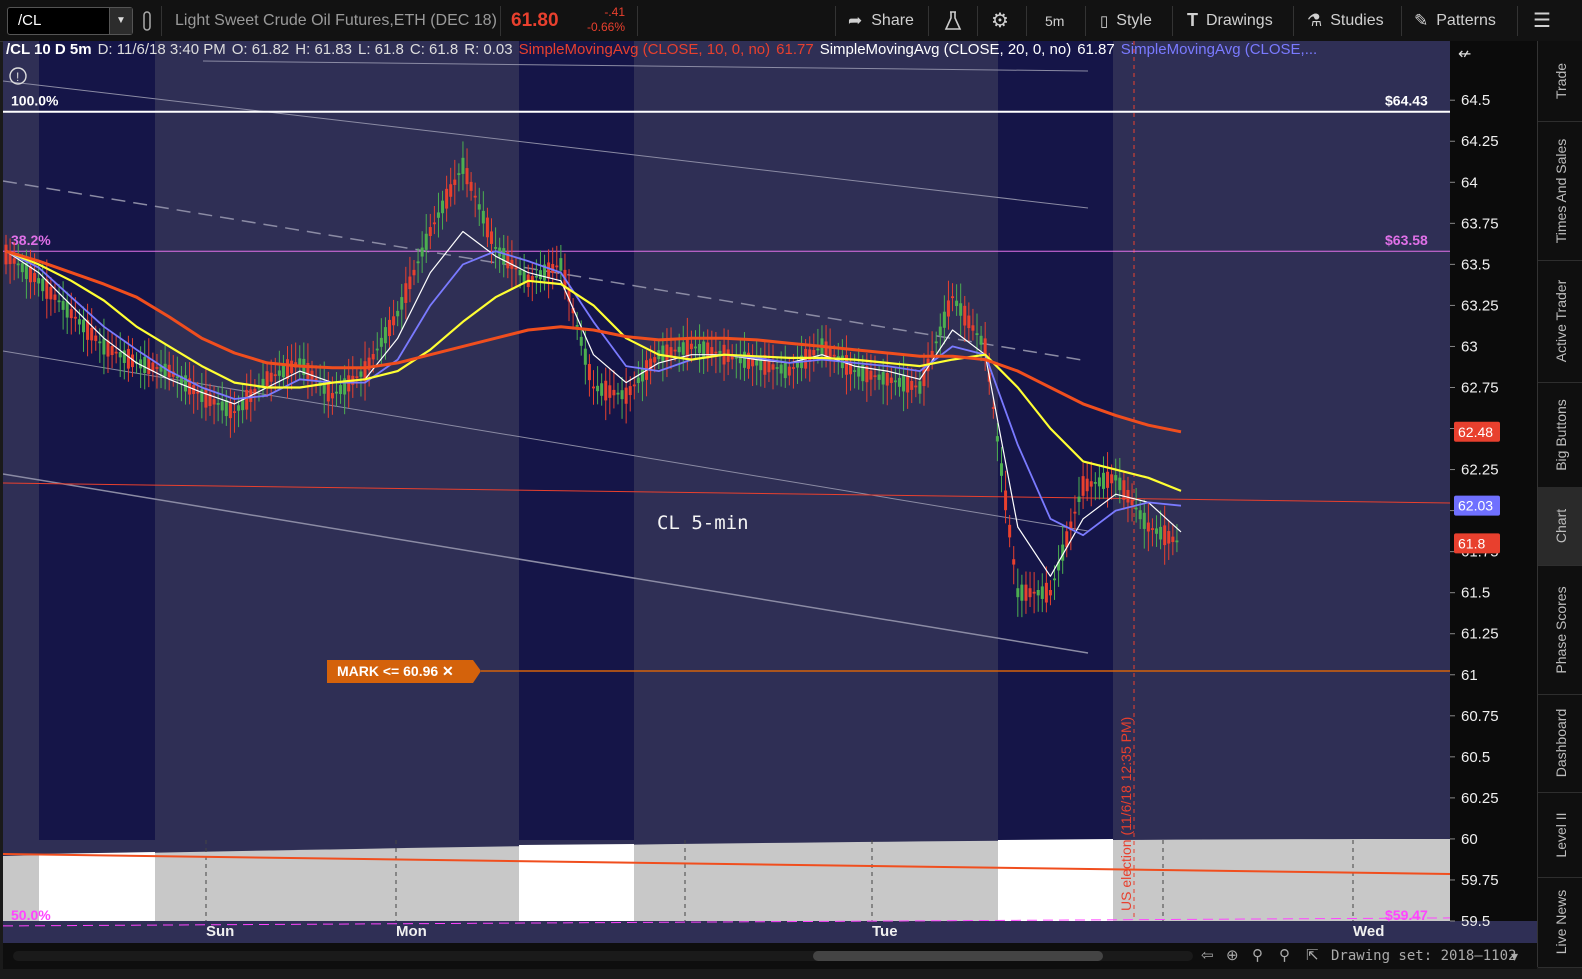  What do you see at coordinates (1475, 506) in the screenshot?
I see `price-badge-label: 62.03` at bounding box center [1475, 506].